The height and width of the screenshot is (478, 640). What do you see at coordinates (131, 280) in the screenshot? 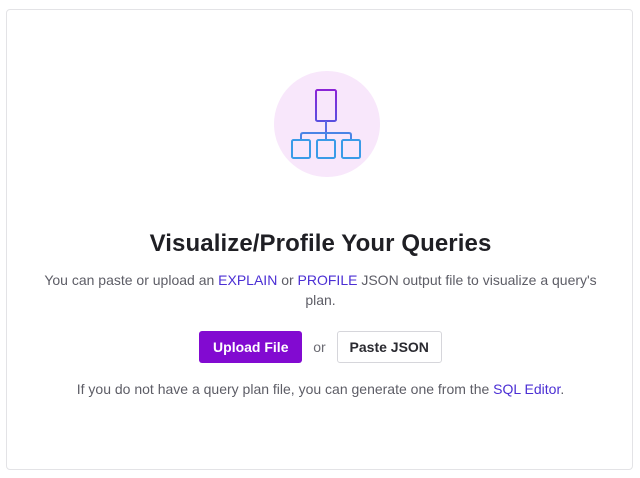
I see `description-text: You can paste or upload an` at bounding box center [131, 280].